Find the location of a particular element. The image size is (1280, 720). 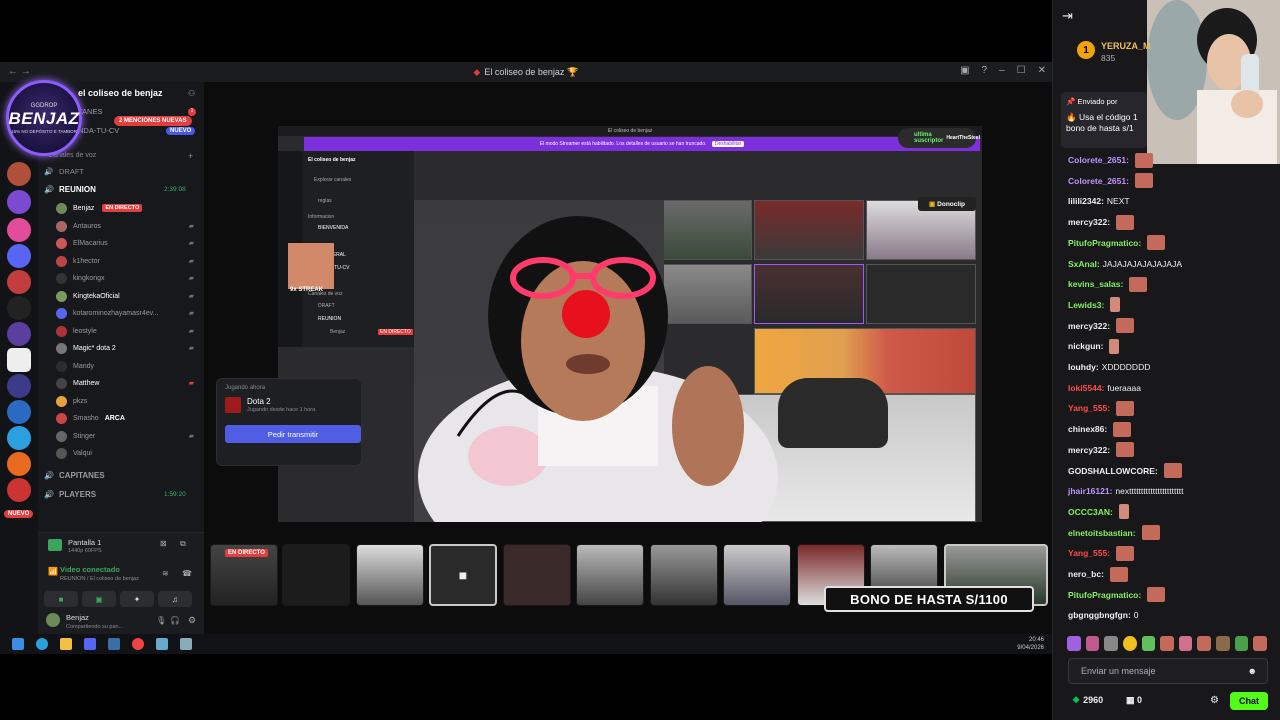

voice-member: ElMacarius ▰ is located at coordinates (127, 243).